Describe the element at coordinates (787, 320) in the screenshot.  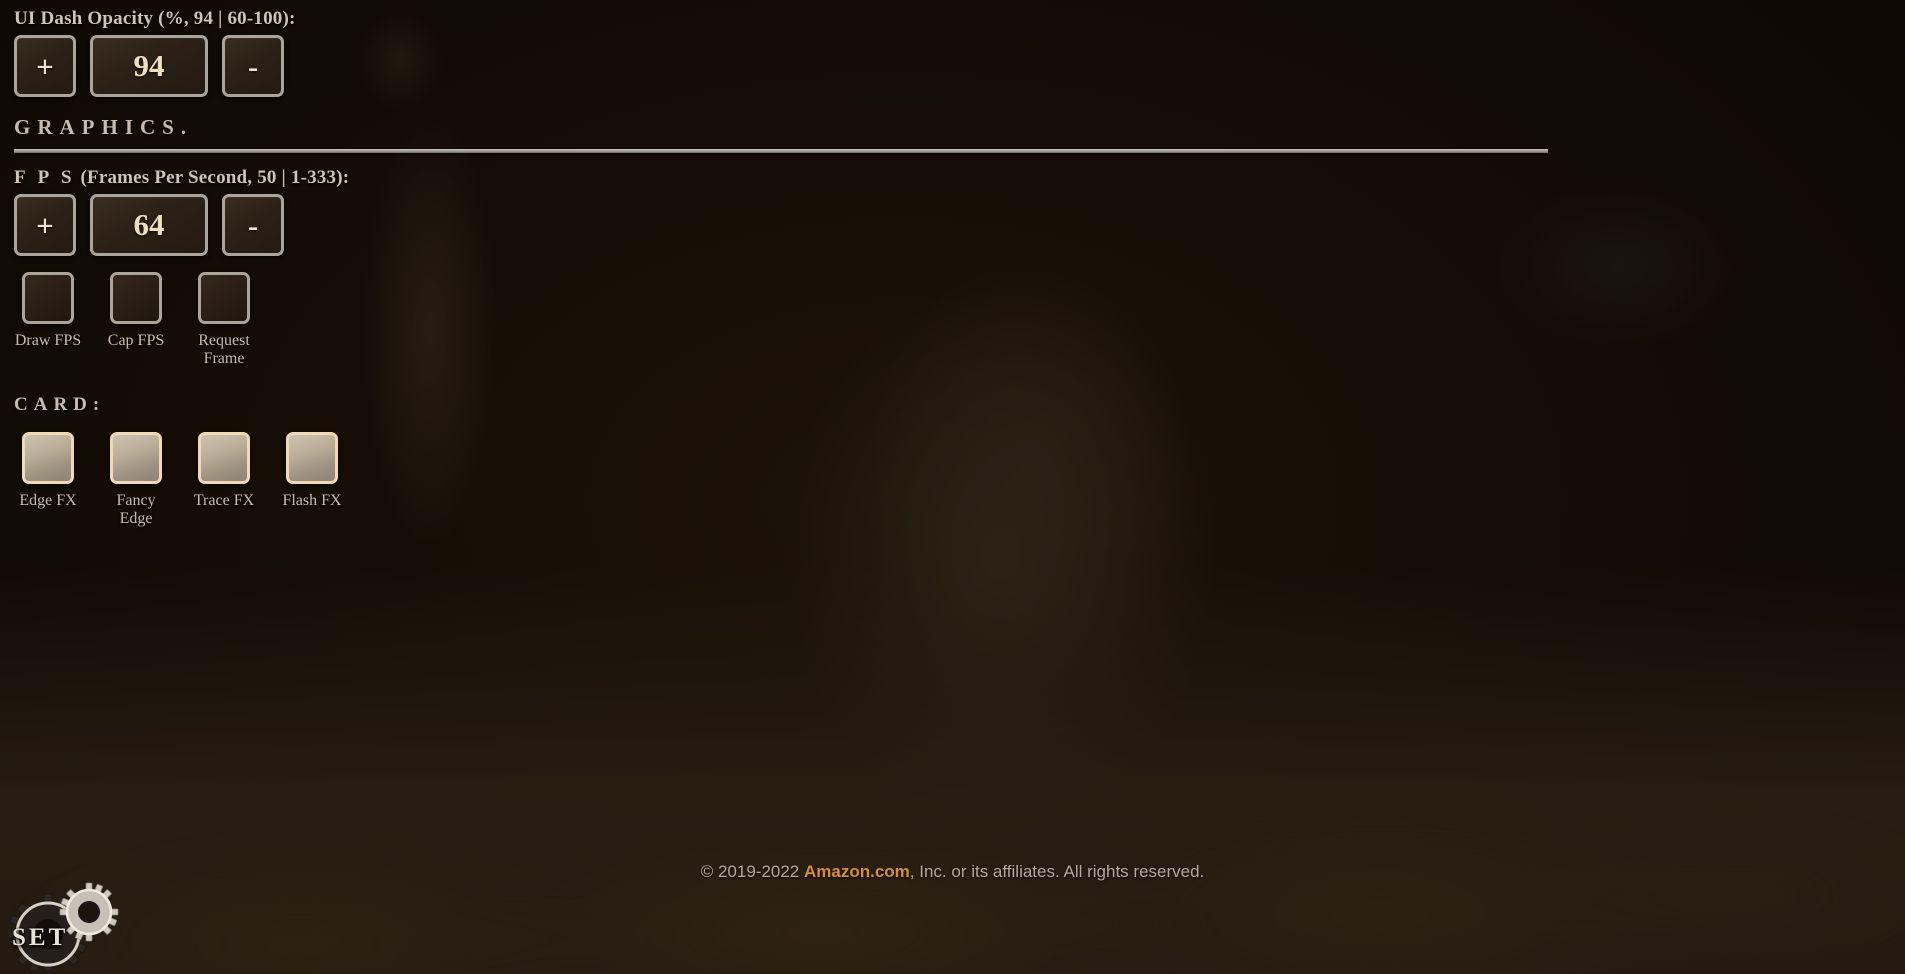
I see `fps-toggle-row: Draw FPS Cap FPS Request Frame` at that location.